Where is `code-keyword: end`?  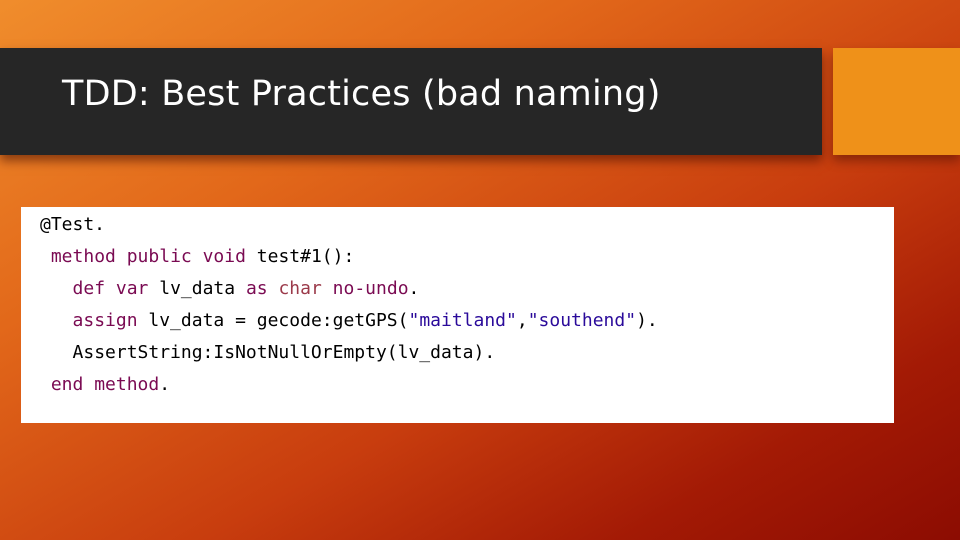 code-keyword: end is located at coordinates (67, 384).